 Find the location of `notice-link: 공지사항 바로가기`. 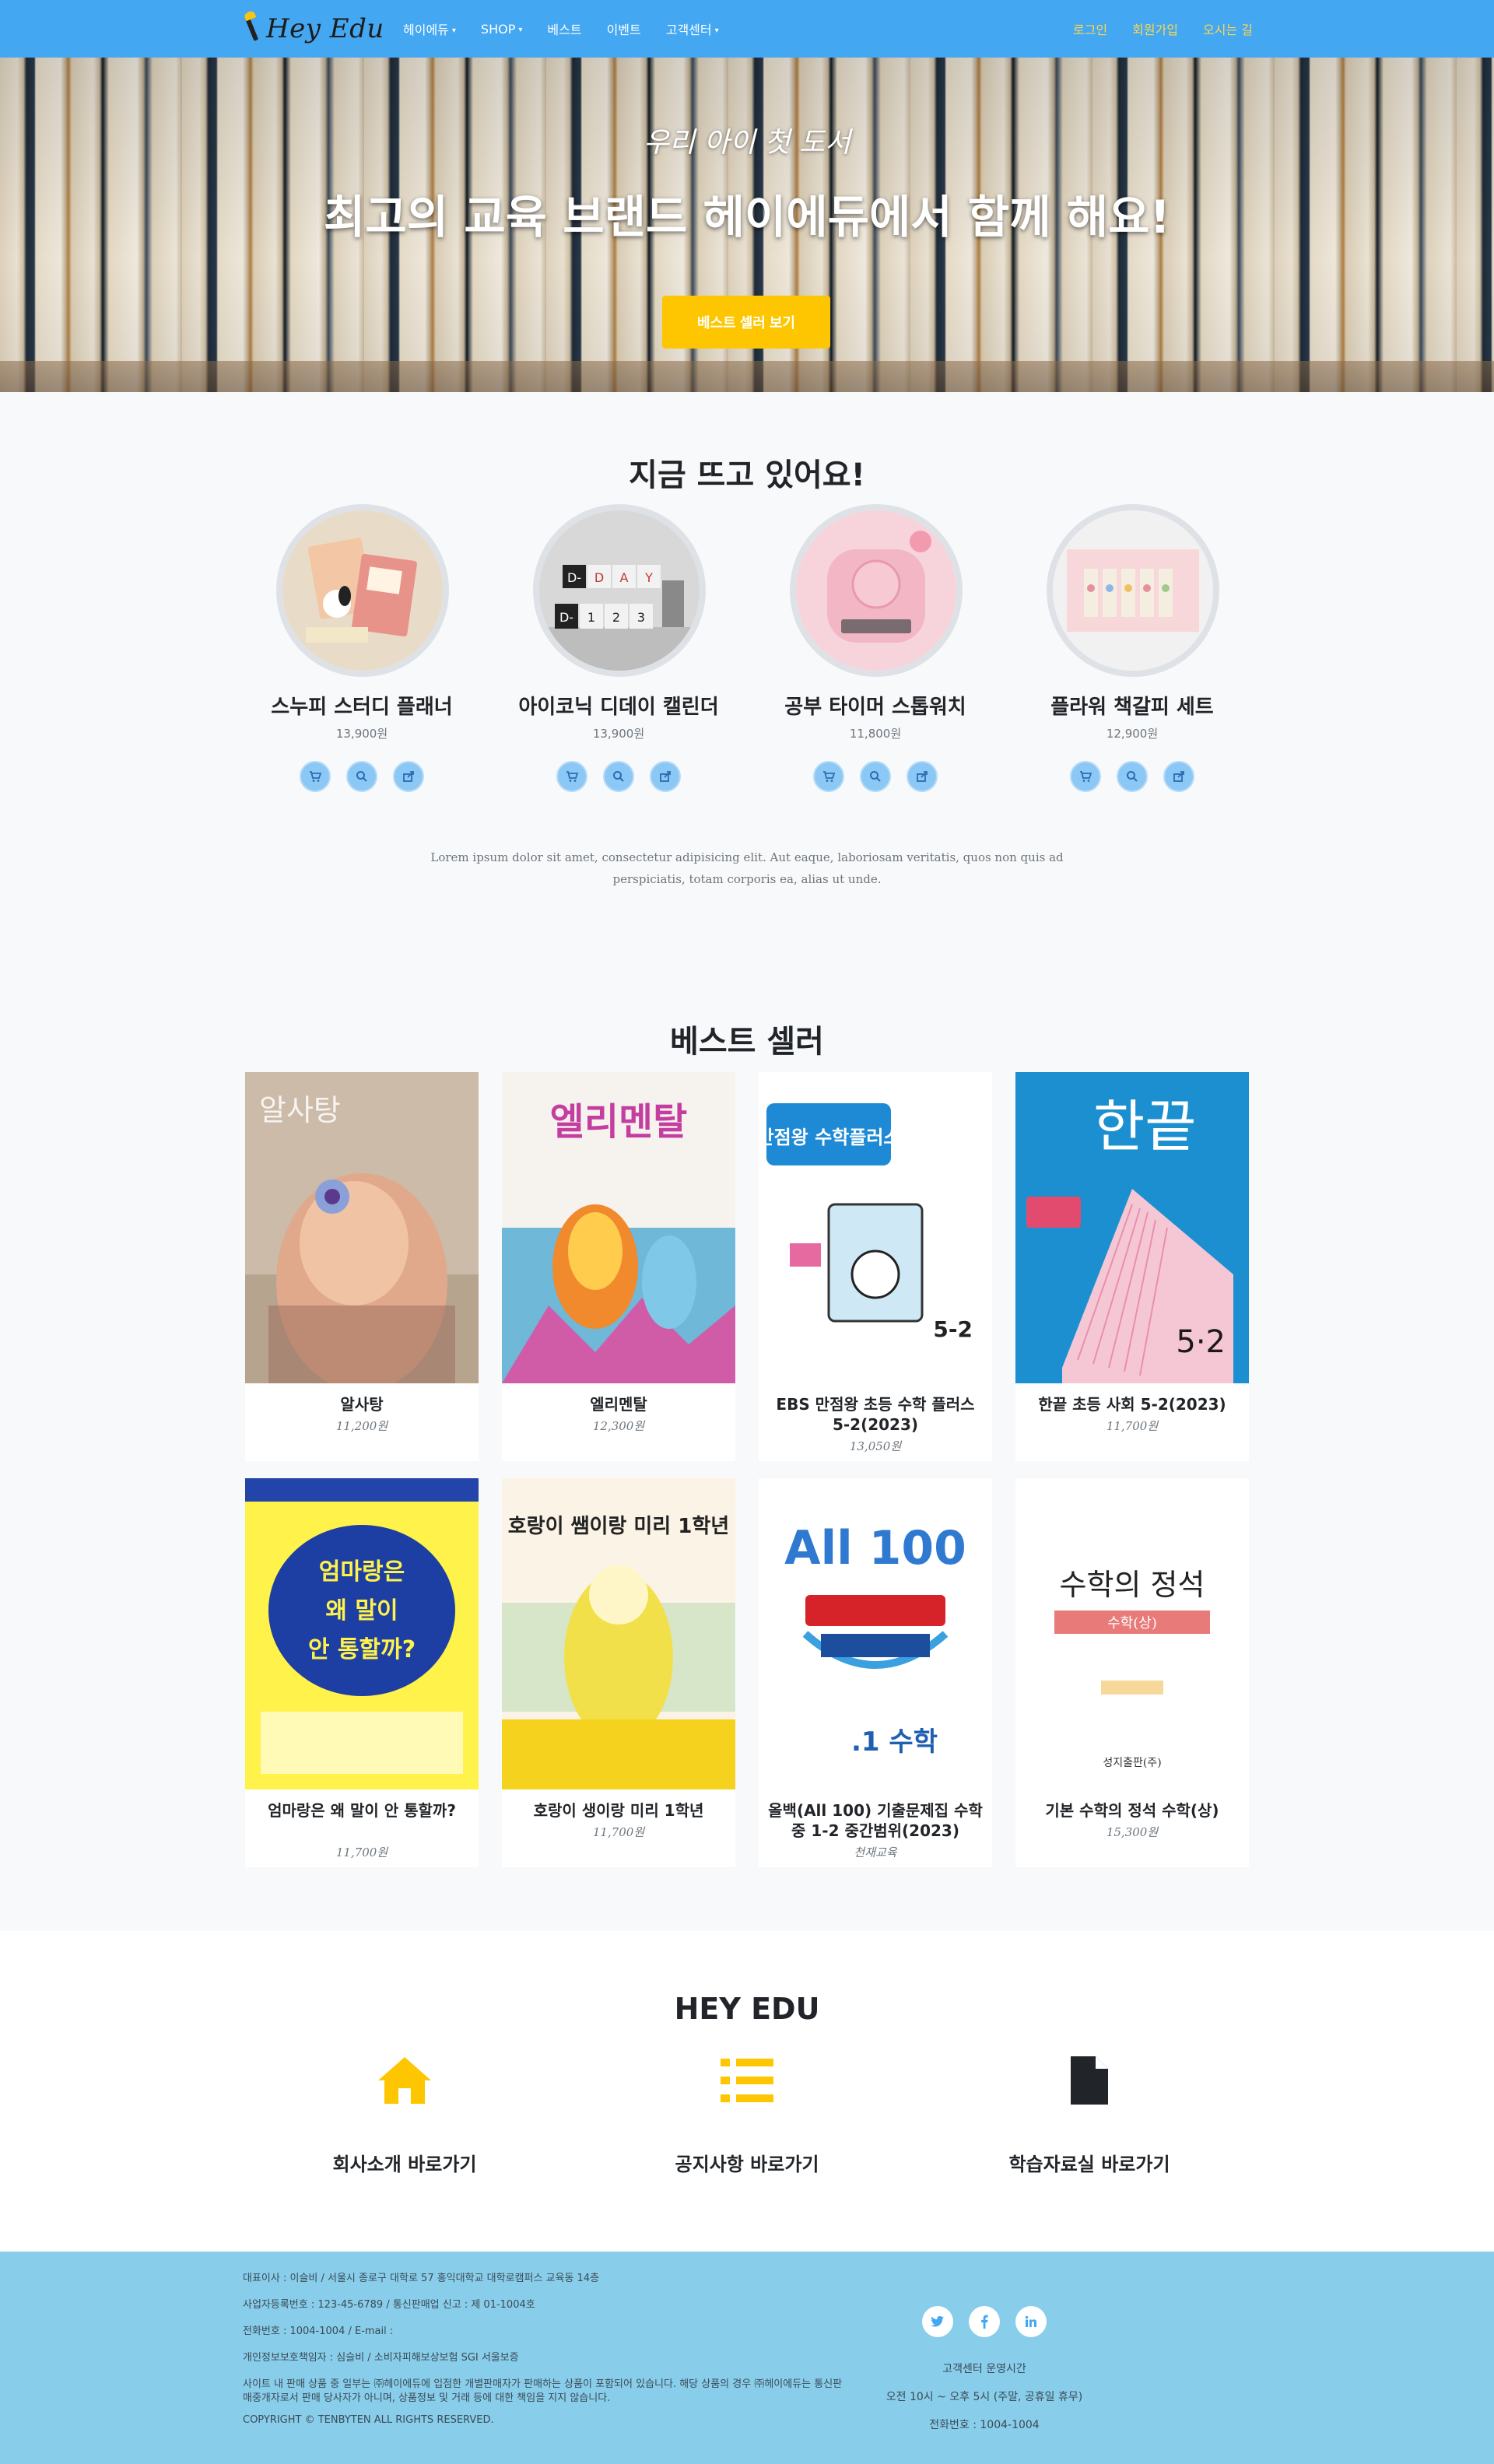

notice-link: 공지사항 바로가기 is located at coordinates (747, 2127).